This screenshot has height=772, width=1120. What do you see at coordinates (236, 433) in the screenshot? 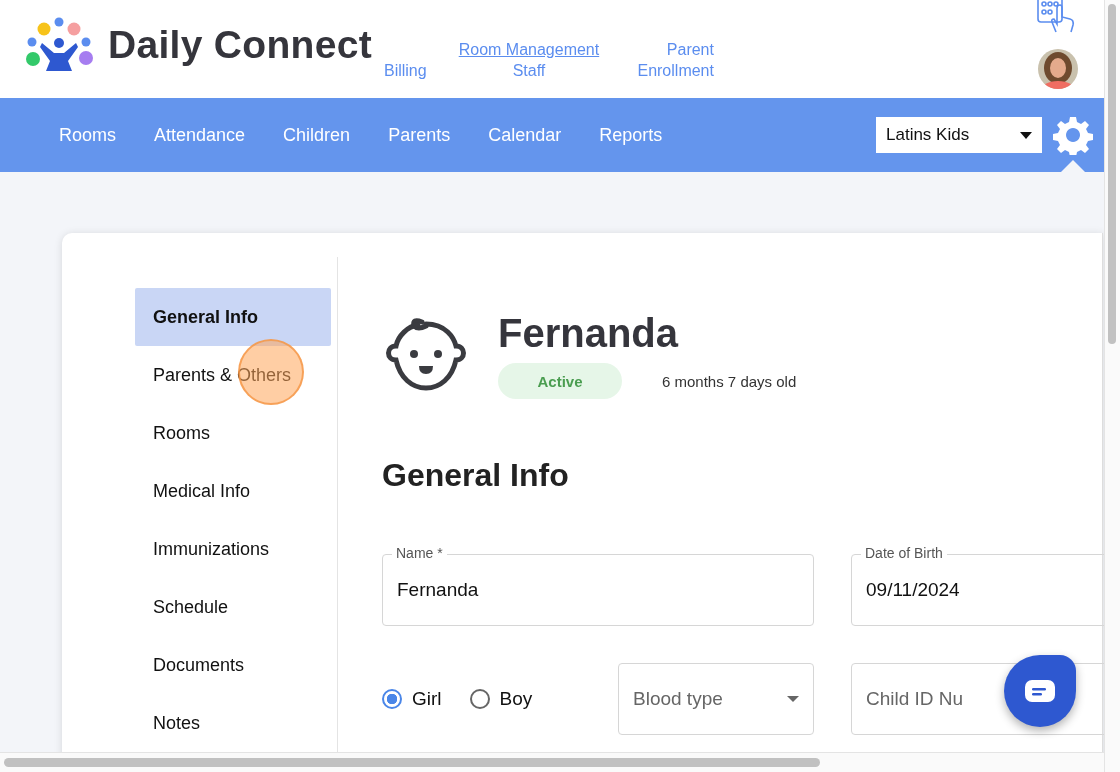
I see `sidebar-item: Rooms` at bounding box center [236, 433].